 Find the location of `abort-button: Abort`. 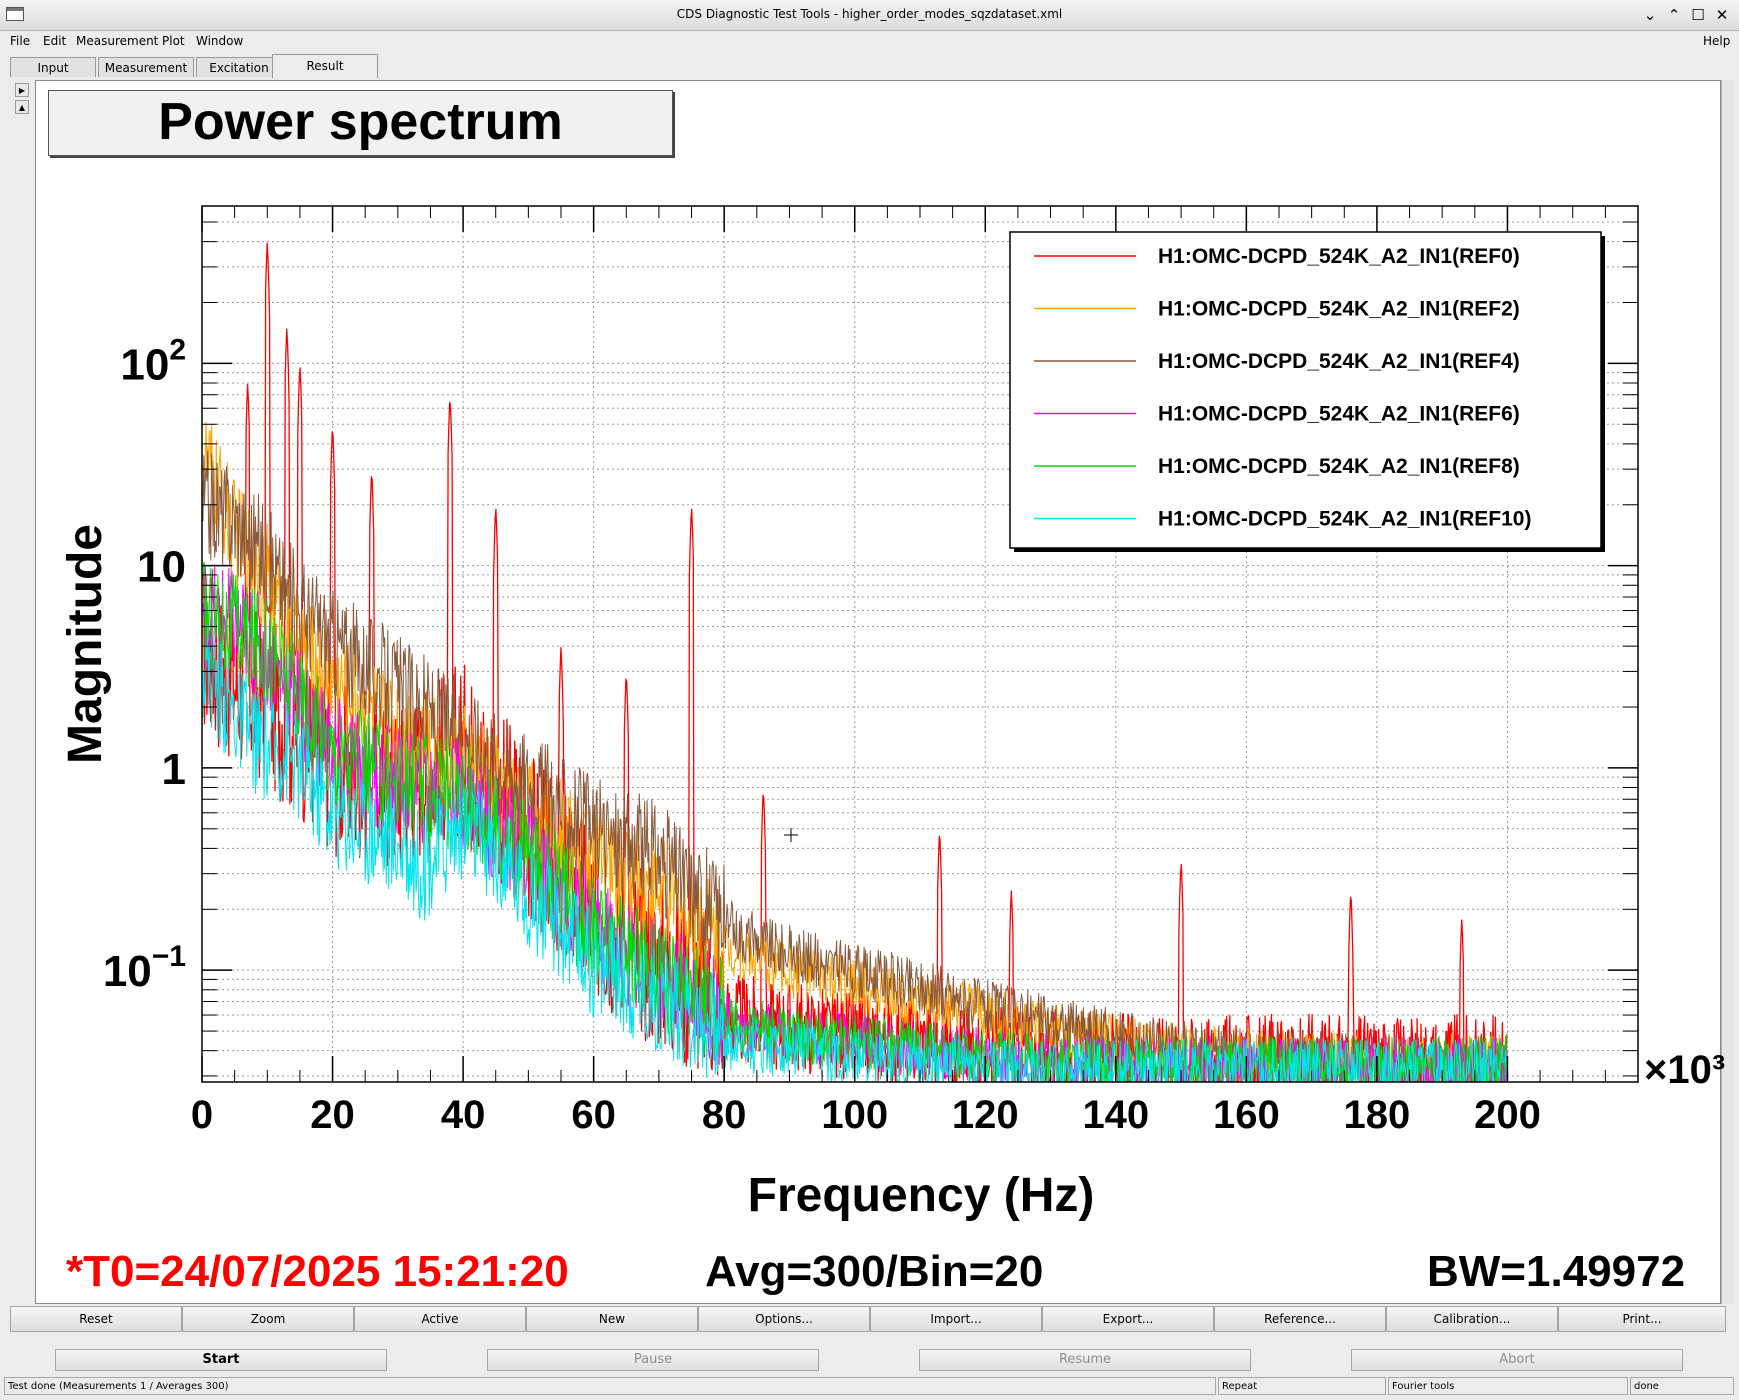

abort-button: Abort is located at coordinates (1517, 1360).